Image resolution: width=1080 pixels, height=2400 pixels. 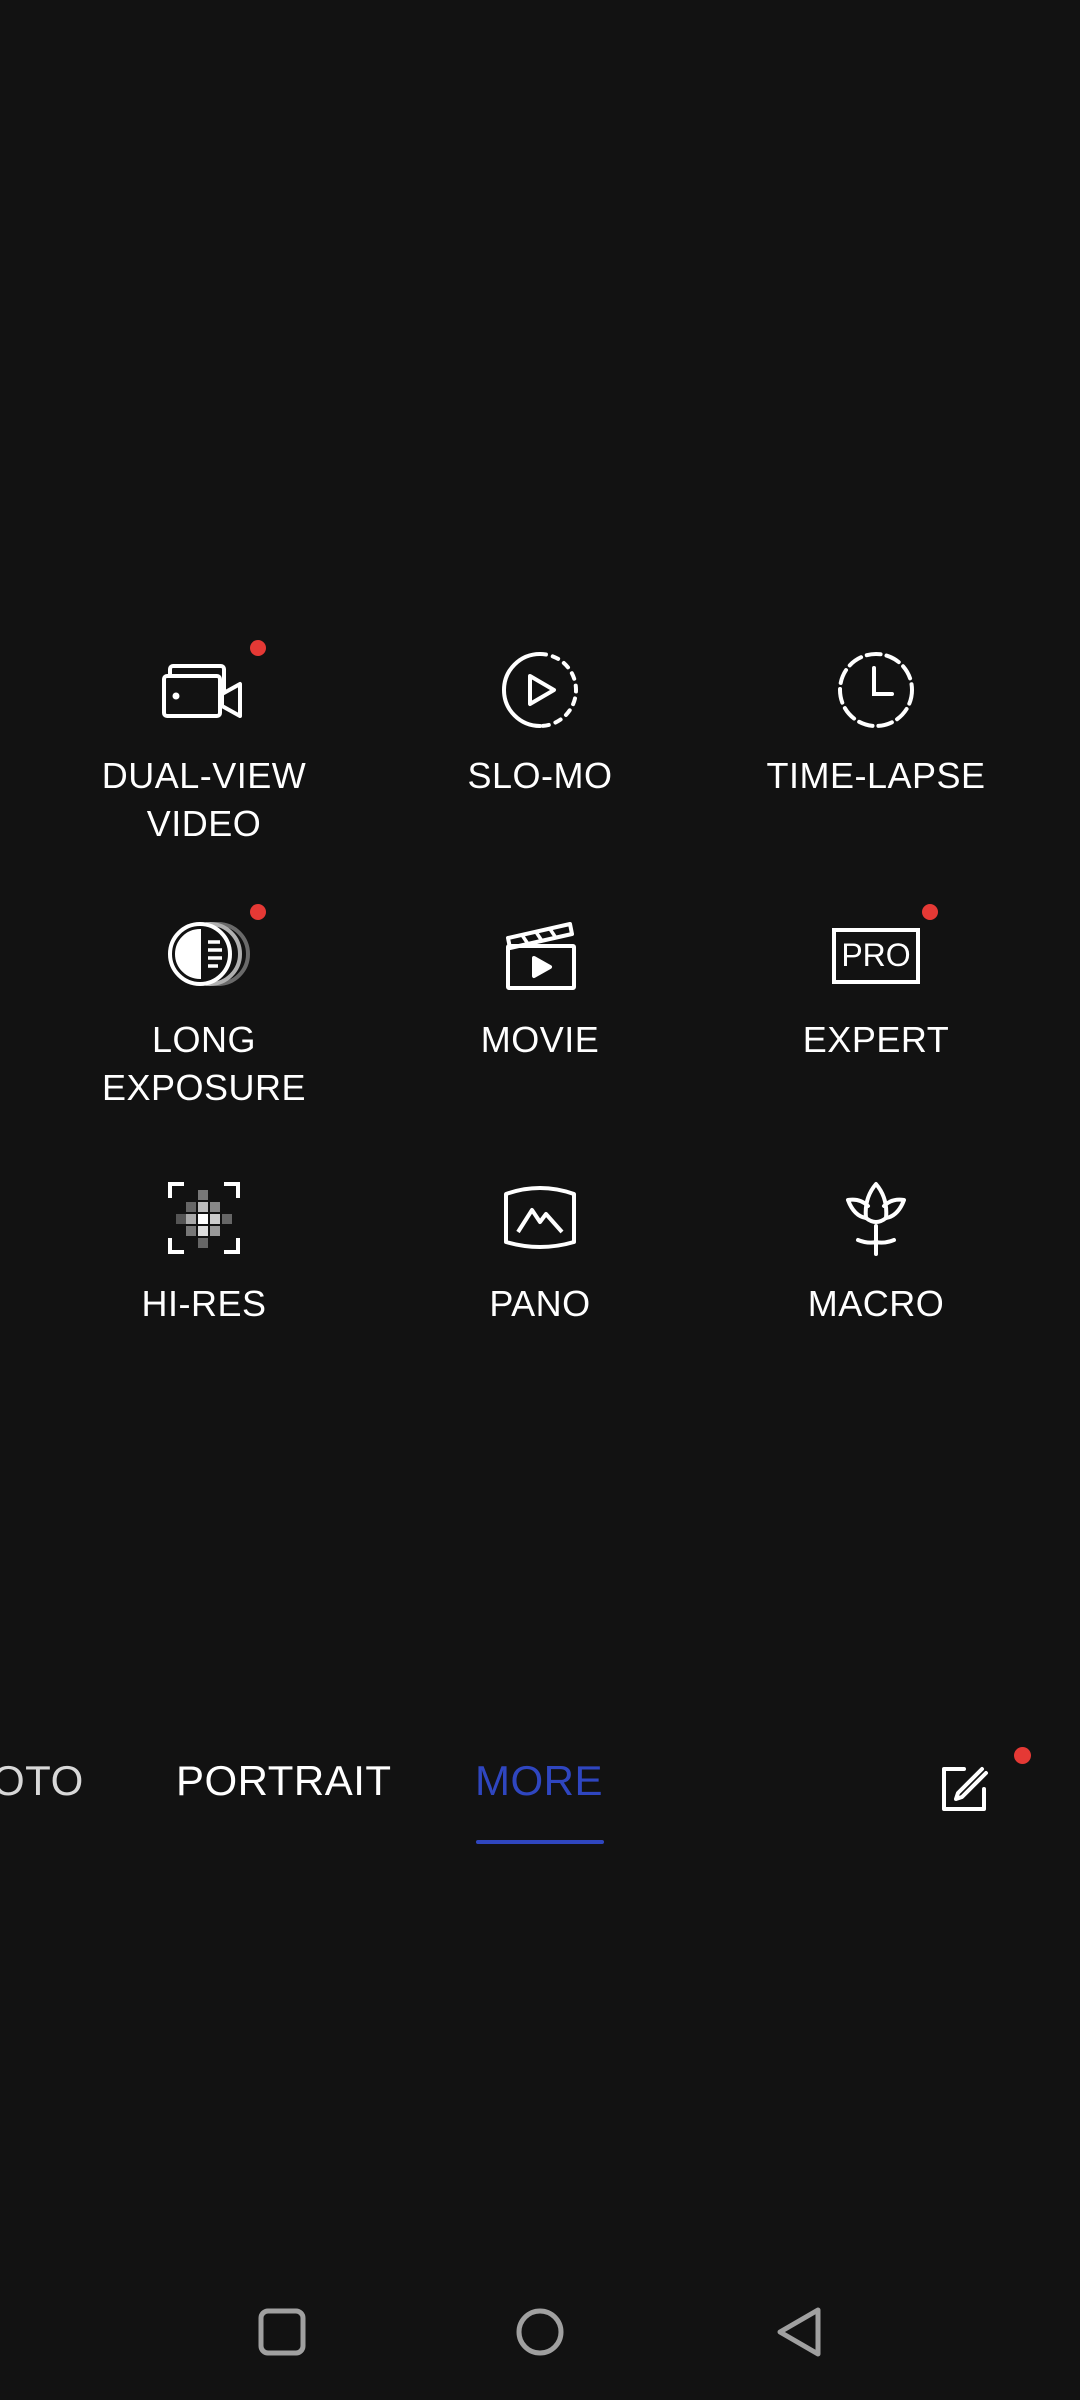 What do you see at coordinates (876, 1303) in the screenshot?
I see `mode-label: MACRO` at bounding box center [876, 1303].